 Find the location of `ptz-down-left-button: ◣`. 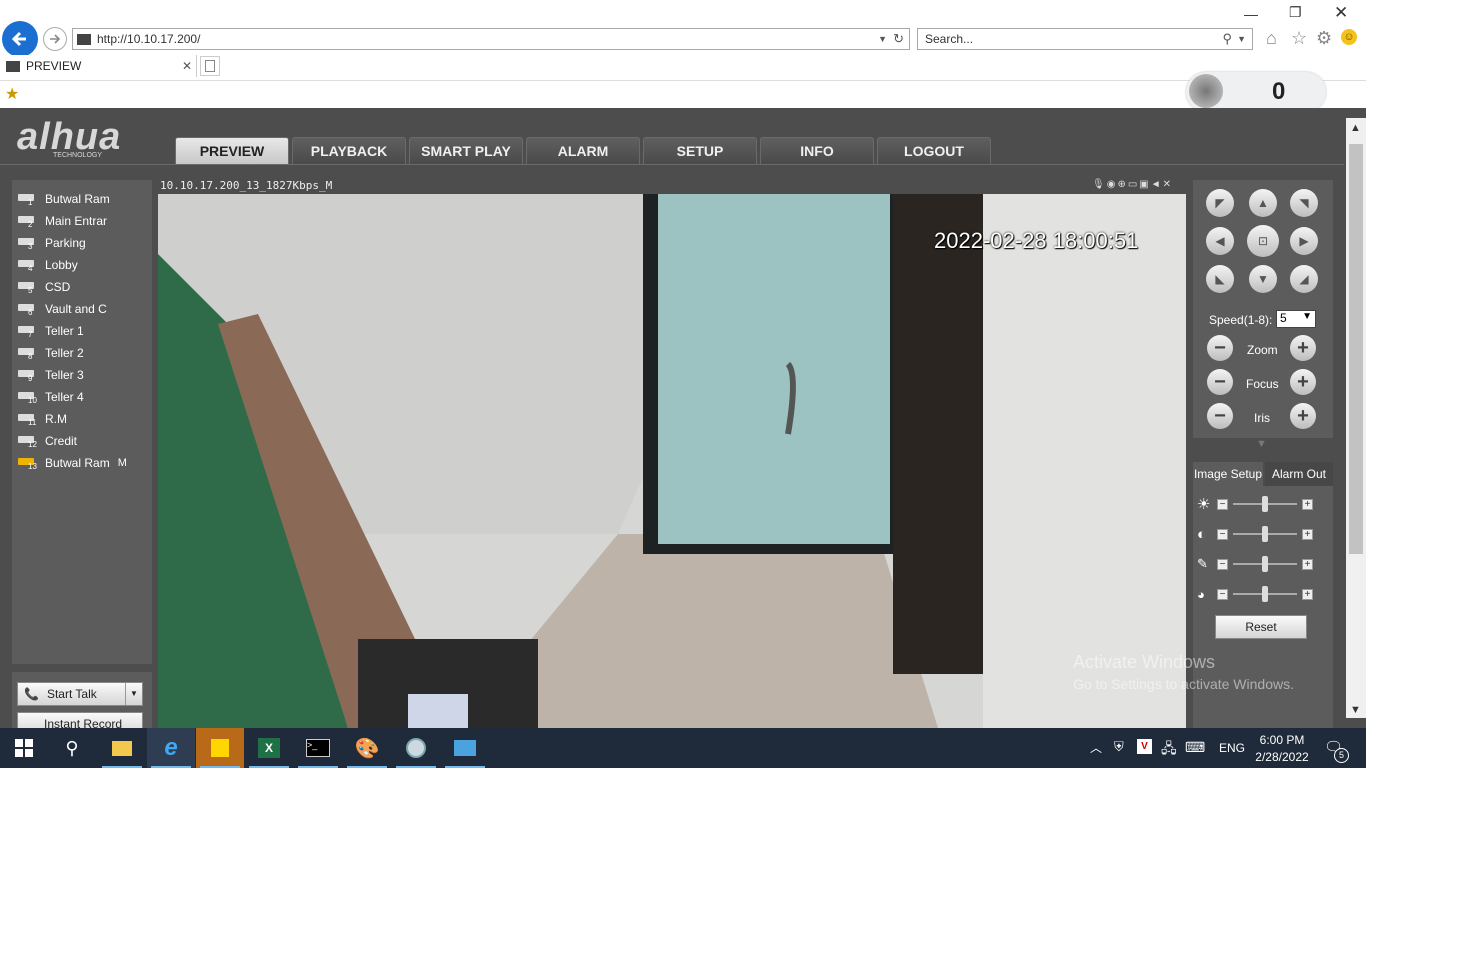

ptz-down-left-button: ◣ is located at coordinates (1220, 279).